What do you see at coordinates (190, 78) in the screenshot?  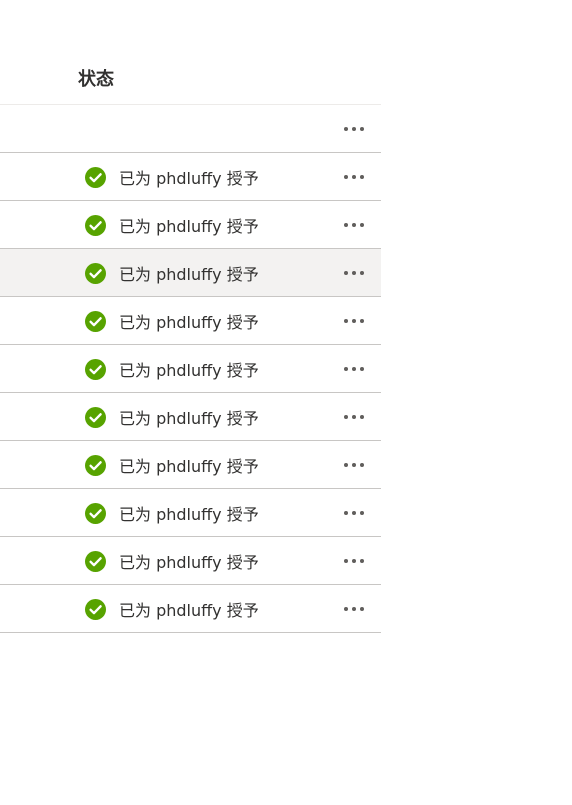 I see `table-header: ： 状态` at bounding box center [190, 78].